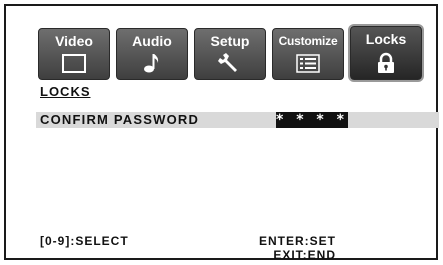 This screenshot has width=443, height=265. Describe the element at coordinates (152, 41) in the screenshot. I see `tab-audio-label: Audio` at that location.